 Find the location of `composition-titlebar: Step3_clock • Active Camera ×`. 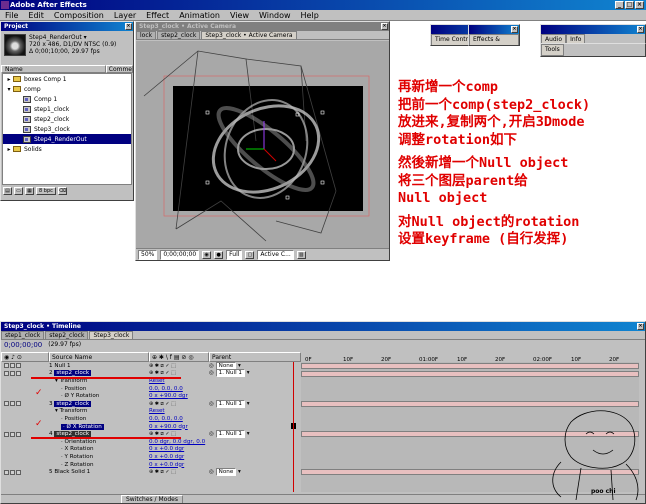

composition-titlebar: Step3_clock • Active Camera × is located at coordinates (262, 26).